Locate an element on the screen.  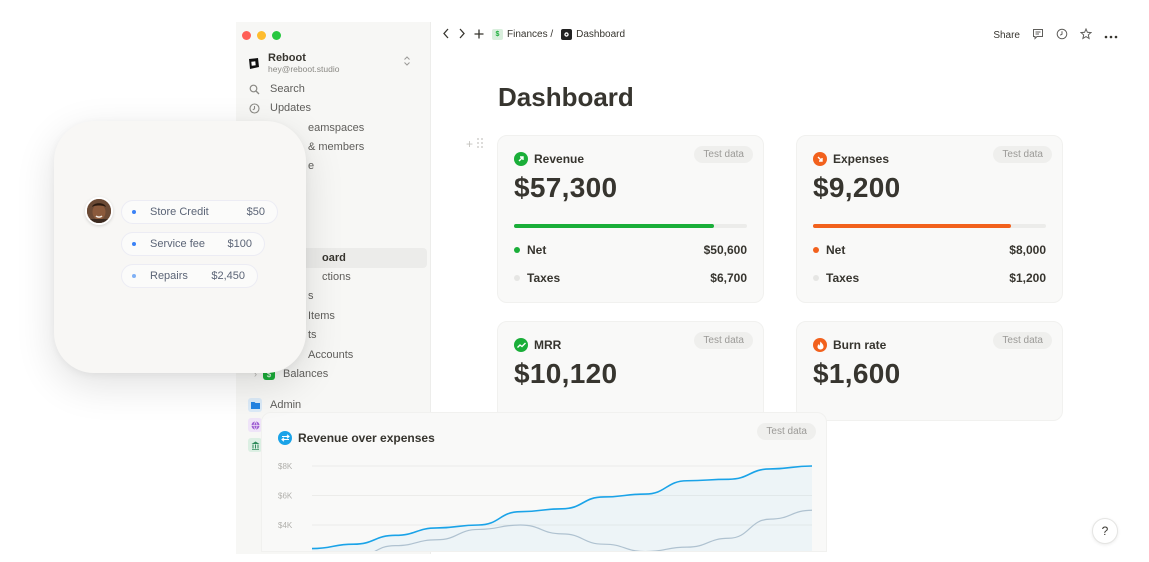
transaction-amount: $2,450 is located at coordinates (228, 276).